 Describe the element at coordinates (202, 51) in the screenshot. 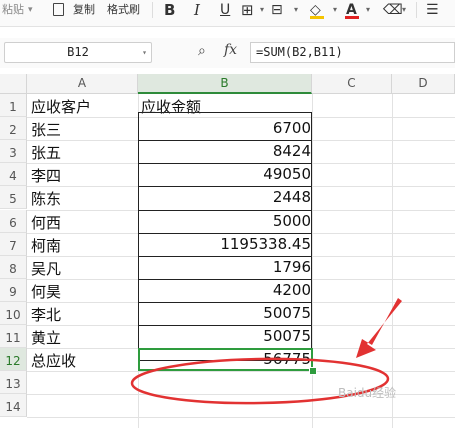

I see `zoom-icon: ⌕` at that location.